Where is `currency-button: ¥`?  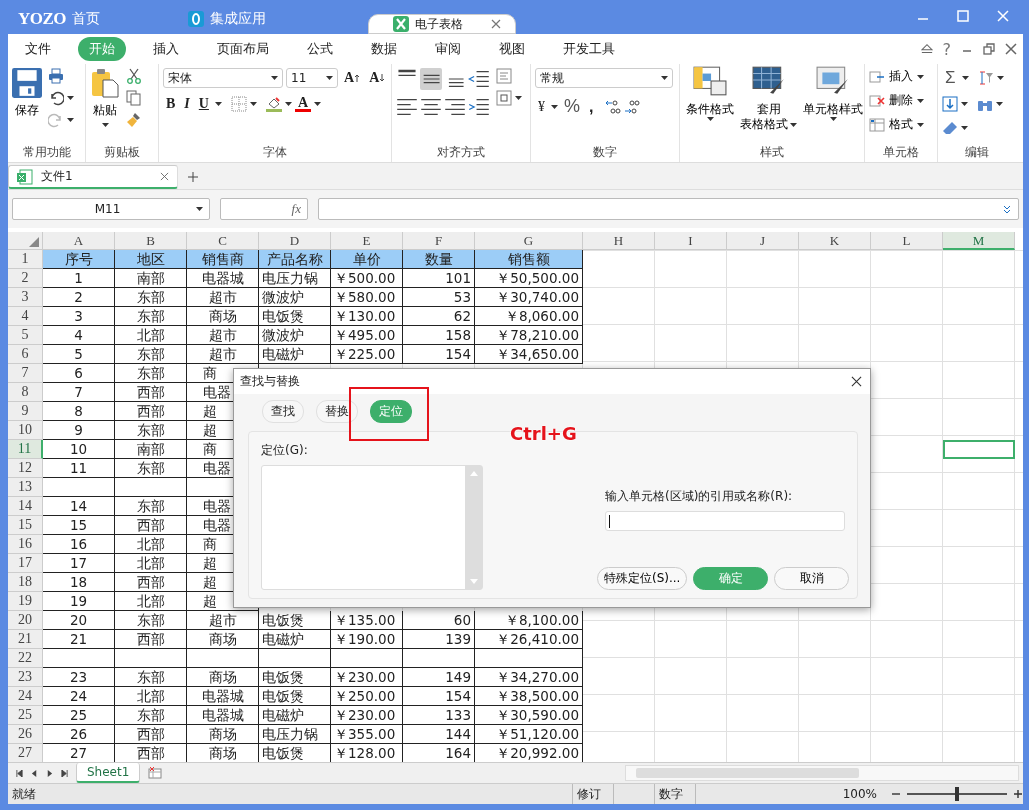 currency-button: ¥ is located at coordinates (541, 106).